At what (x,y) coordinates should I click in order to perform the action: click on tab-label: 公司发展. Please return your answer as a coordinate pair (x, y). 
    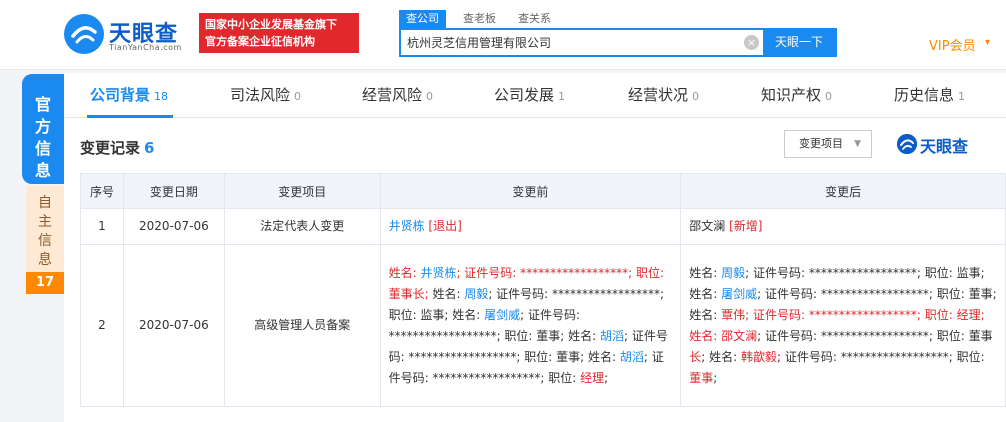
    Looking at the image, I should click on (524, 95).